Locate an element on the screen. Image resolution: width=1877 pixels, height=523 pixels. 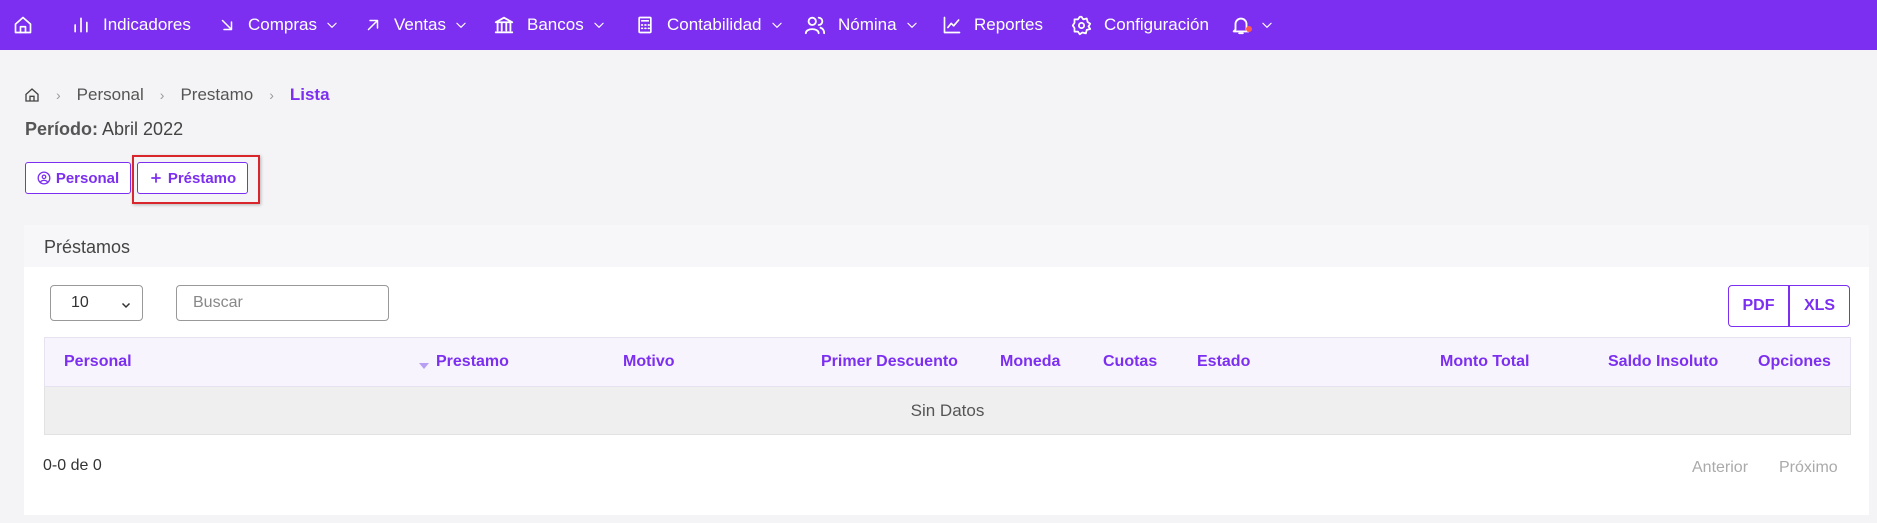
nav-item-configuracion: Configuración is located at coordinates (1140, 25).